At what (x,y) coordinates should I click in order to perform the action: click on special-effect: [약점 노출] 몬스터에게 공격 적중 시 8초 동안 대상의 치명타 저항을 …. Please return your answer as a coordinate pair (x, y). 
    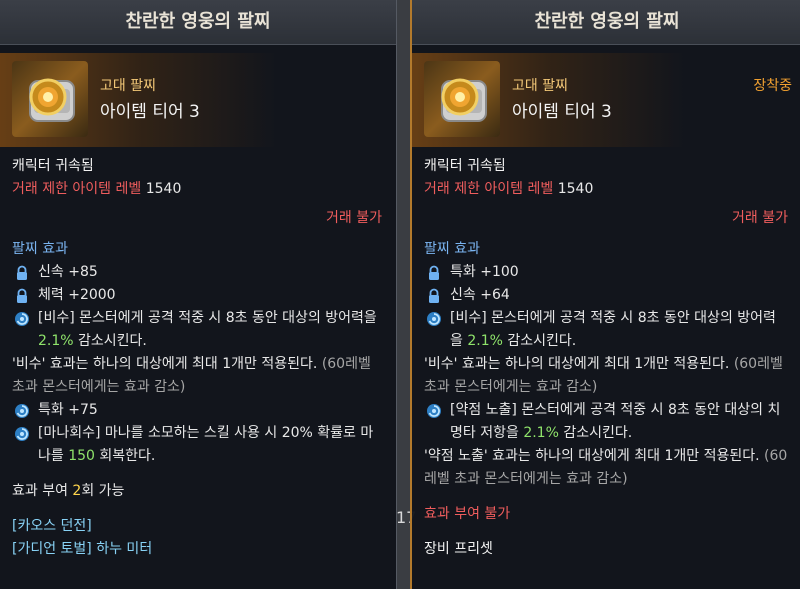
    Looking at the image, I should click on (606, 422).